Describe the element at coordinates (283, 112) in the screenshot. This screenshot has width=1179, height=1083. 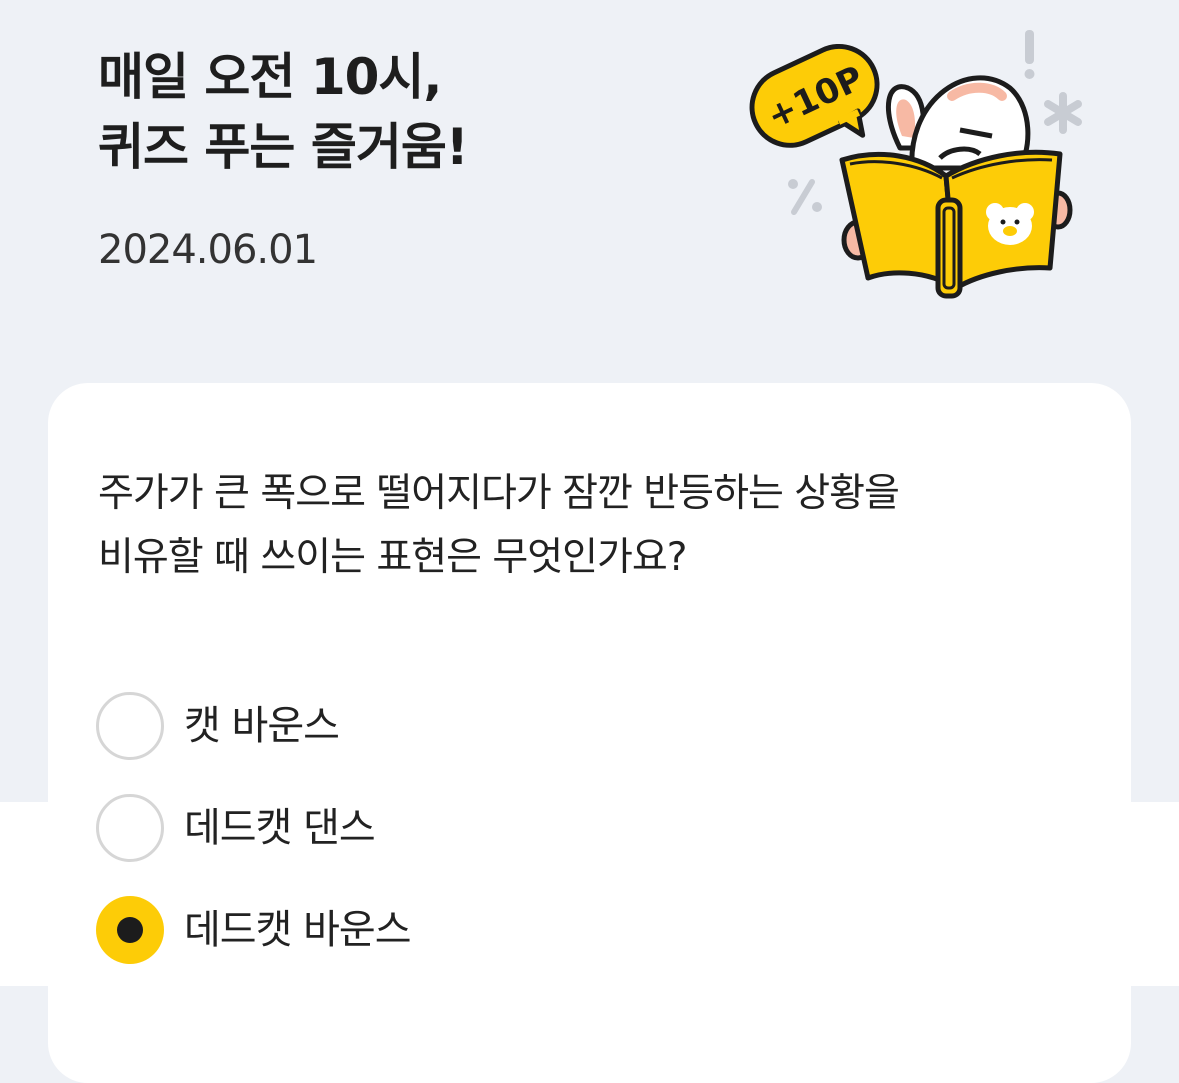
I see `page-title: 매일 오전 10시, 퀴즈 푸는 즐거움!` at that location.